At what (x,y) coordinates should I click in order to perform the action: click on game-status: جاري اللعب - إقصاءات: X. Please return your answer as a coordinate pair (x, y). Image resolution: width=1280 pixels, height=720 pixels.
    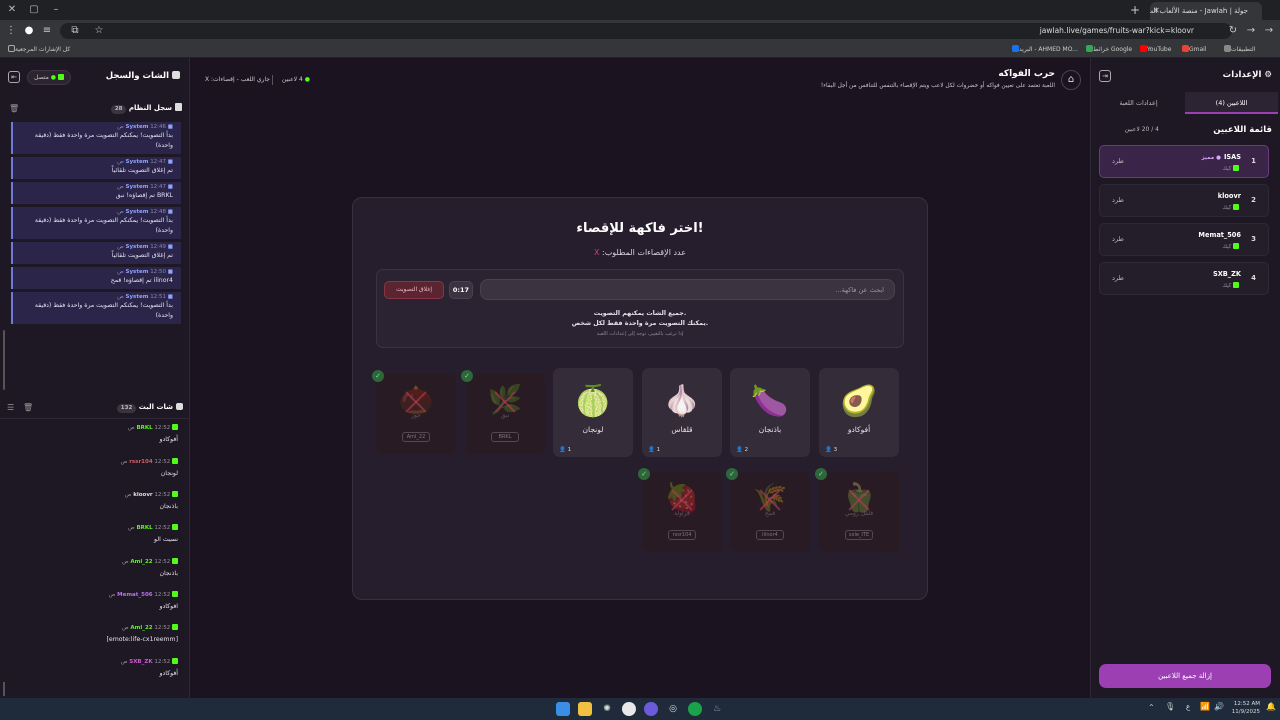
    Looking at the image, I should click on (237, 79).